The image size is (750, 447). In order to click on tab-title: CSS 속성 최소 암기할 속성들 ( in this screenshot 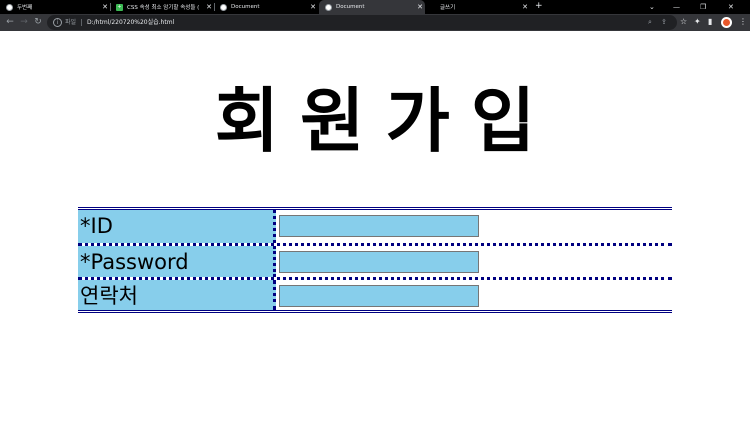, I will do `click(163, 8)`.